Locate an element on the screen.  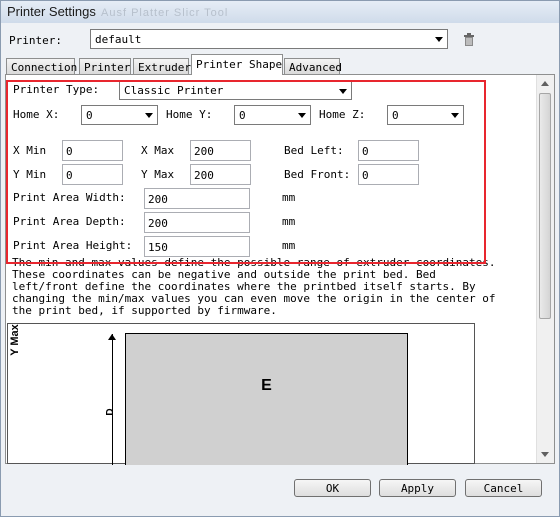
y-min-label: Y Min is located at coordinates (30, 174).